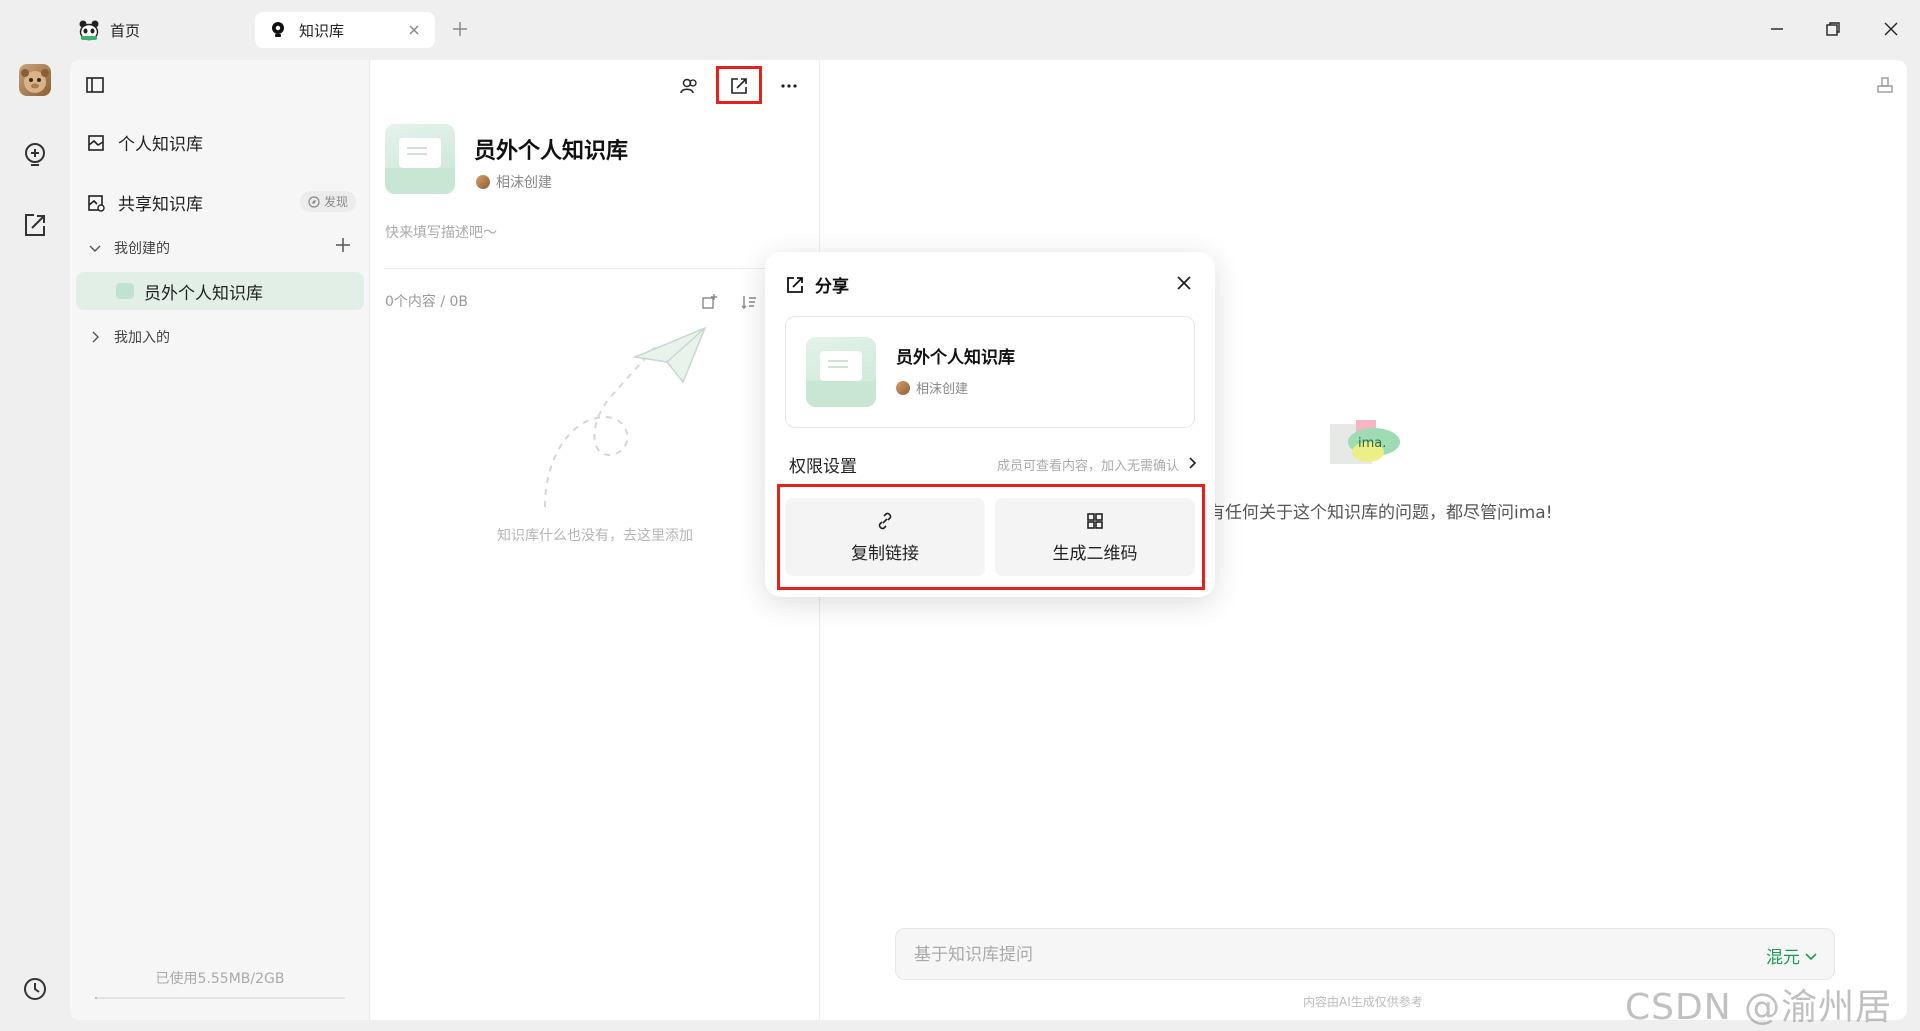 The width and height of the screenshot is (1920, 1031). What do you see at coordinates (991, 537) in the screenshot?
I see `share-actions-highlight` at bounding box center [991, 537].